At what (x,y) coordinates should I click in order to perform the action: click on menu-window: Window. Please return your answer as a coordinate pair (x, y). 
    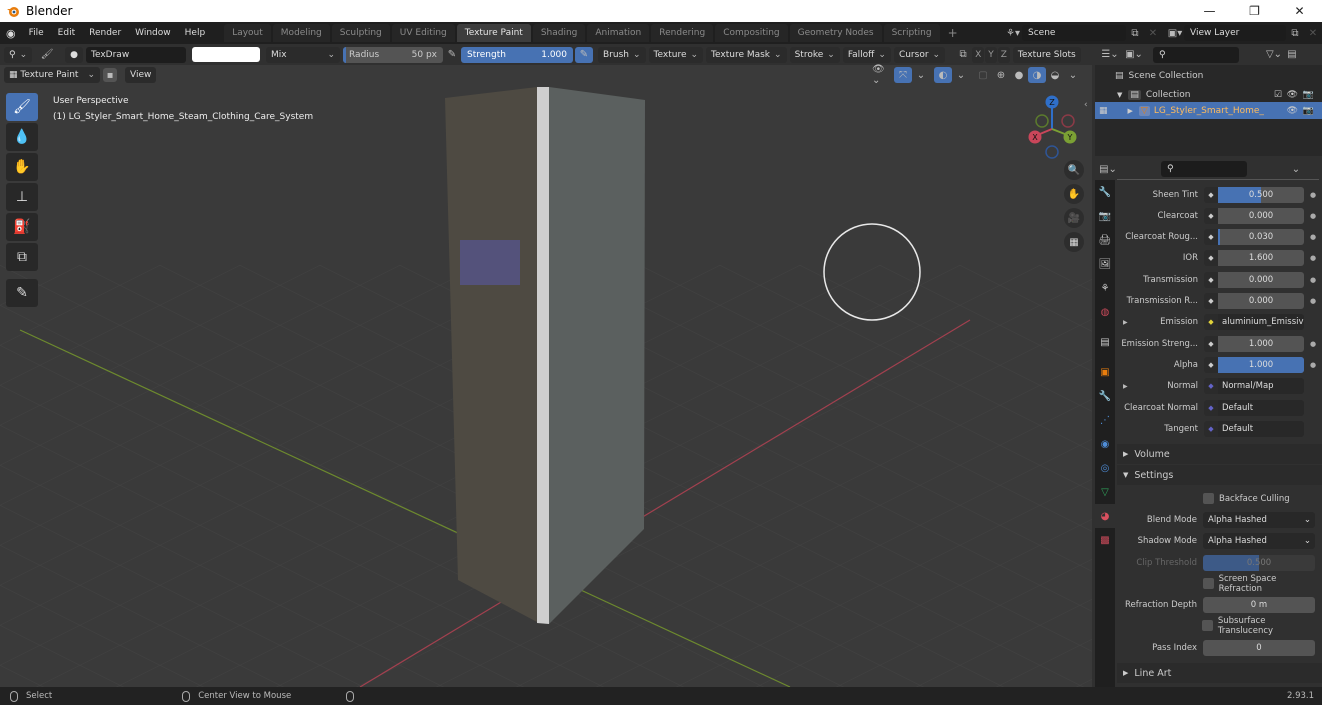
    Looking at the image, I should click on (153, 33).